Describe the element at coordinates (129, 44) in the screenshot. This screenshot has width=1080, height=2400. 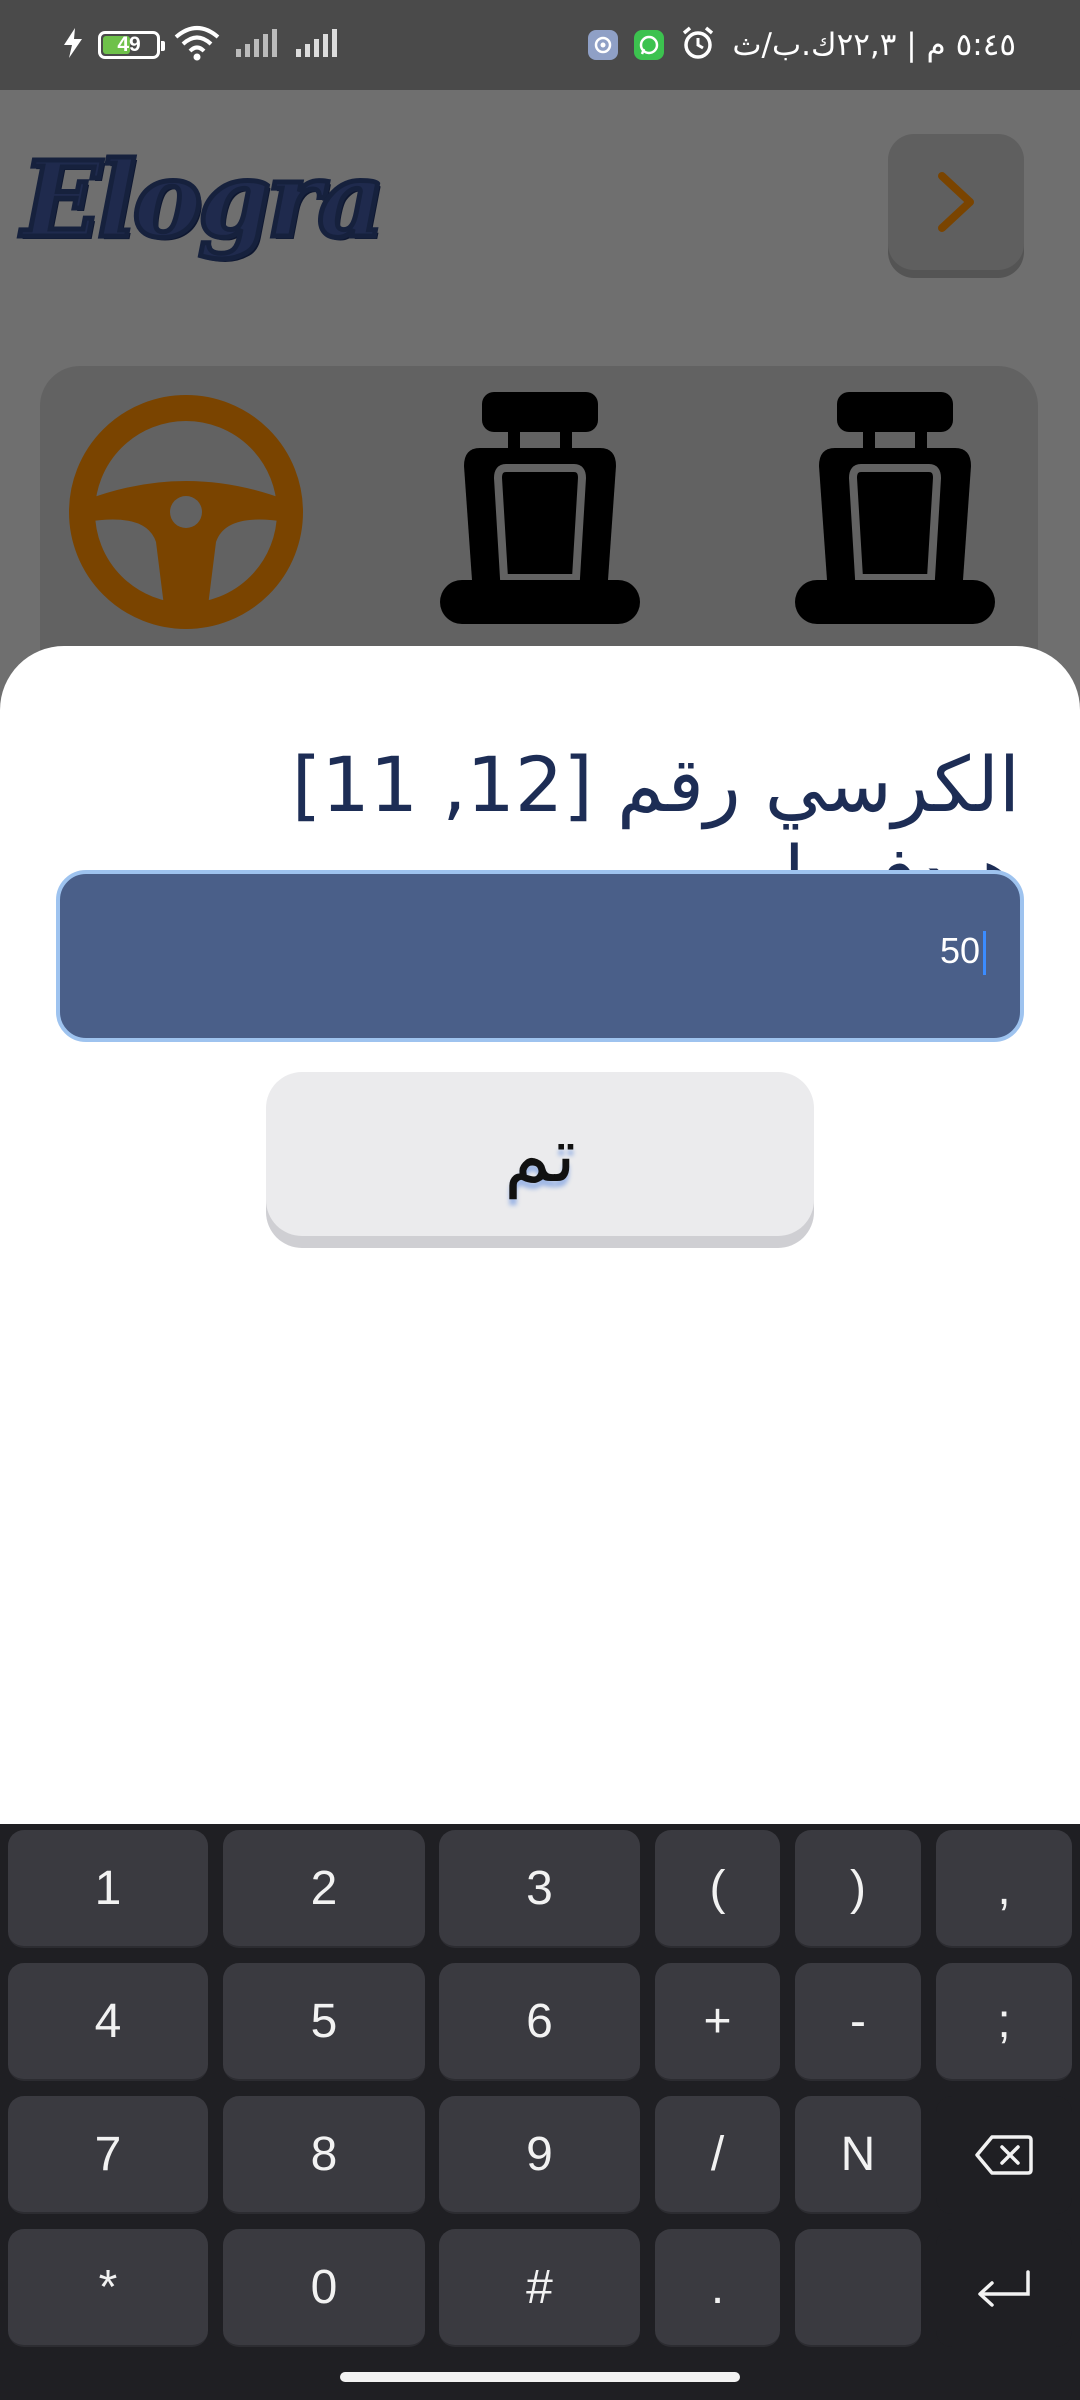
I see `battery-percent: 49` at that location.